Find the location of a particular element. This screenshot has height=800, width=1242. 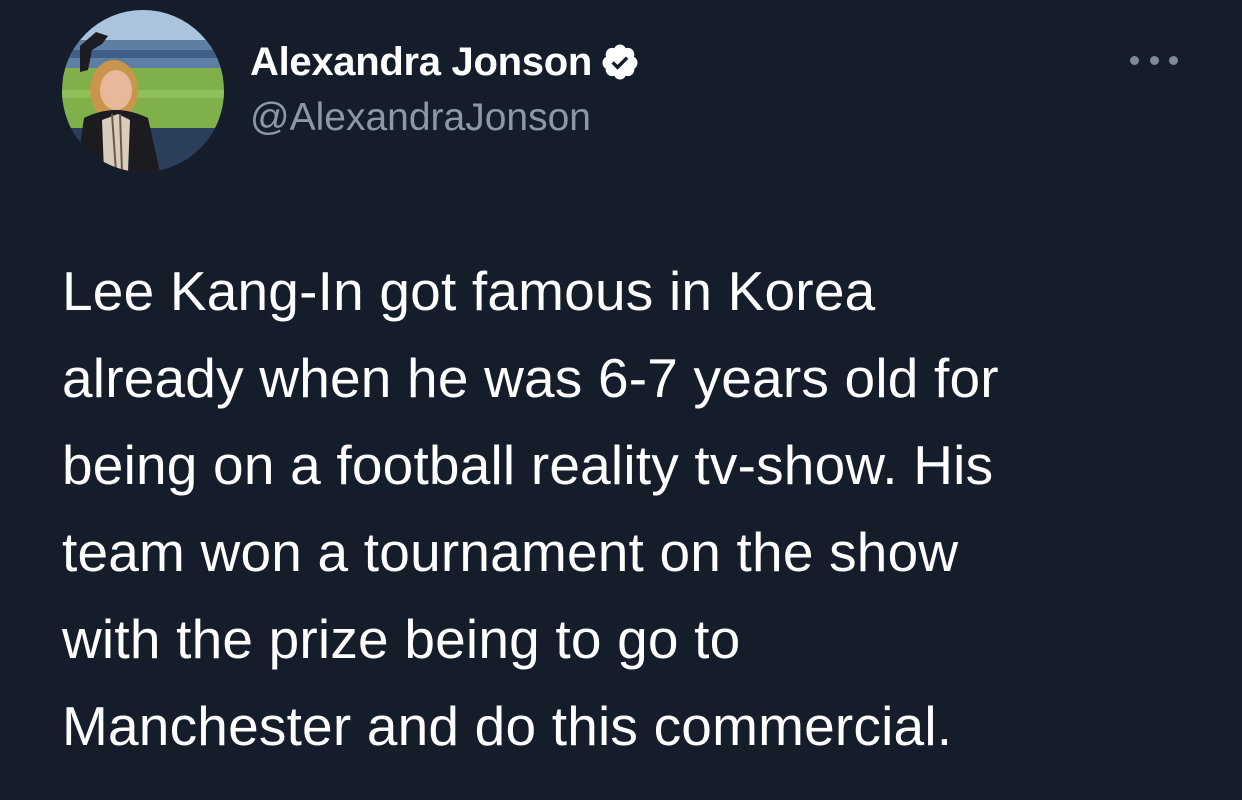

avatar is located at coordinates (143, 91).